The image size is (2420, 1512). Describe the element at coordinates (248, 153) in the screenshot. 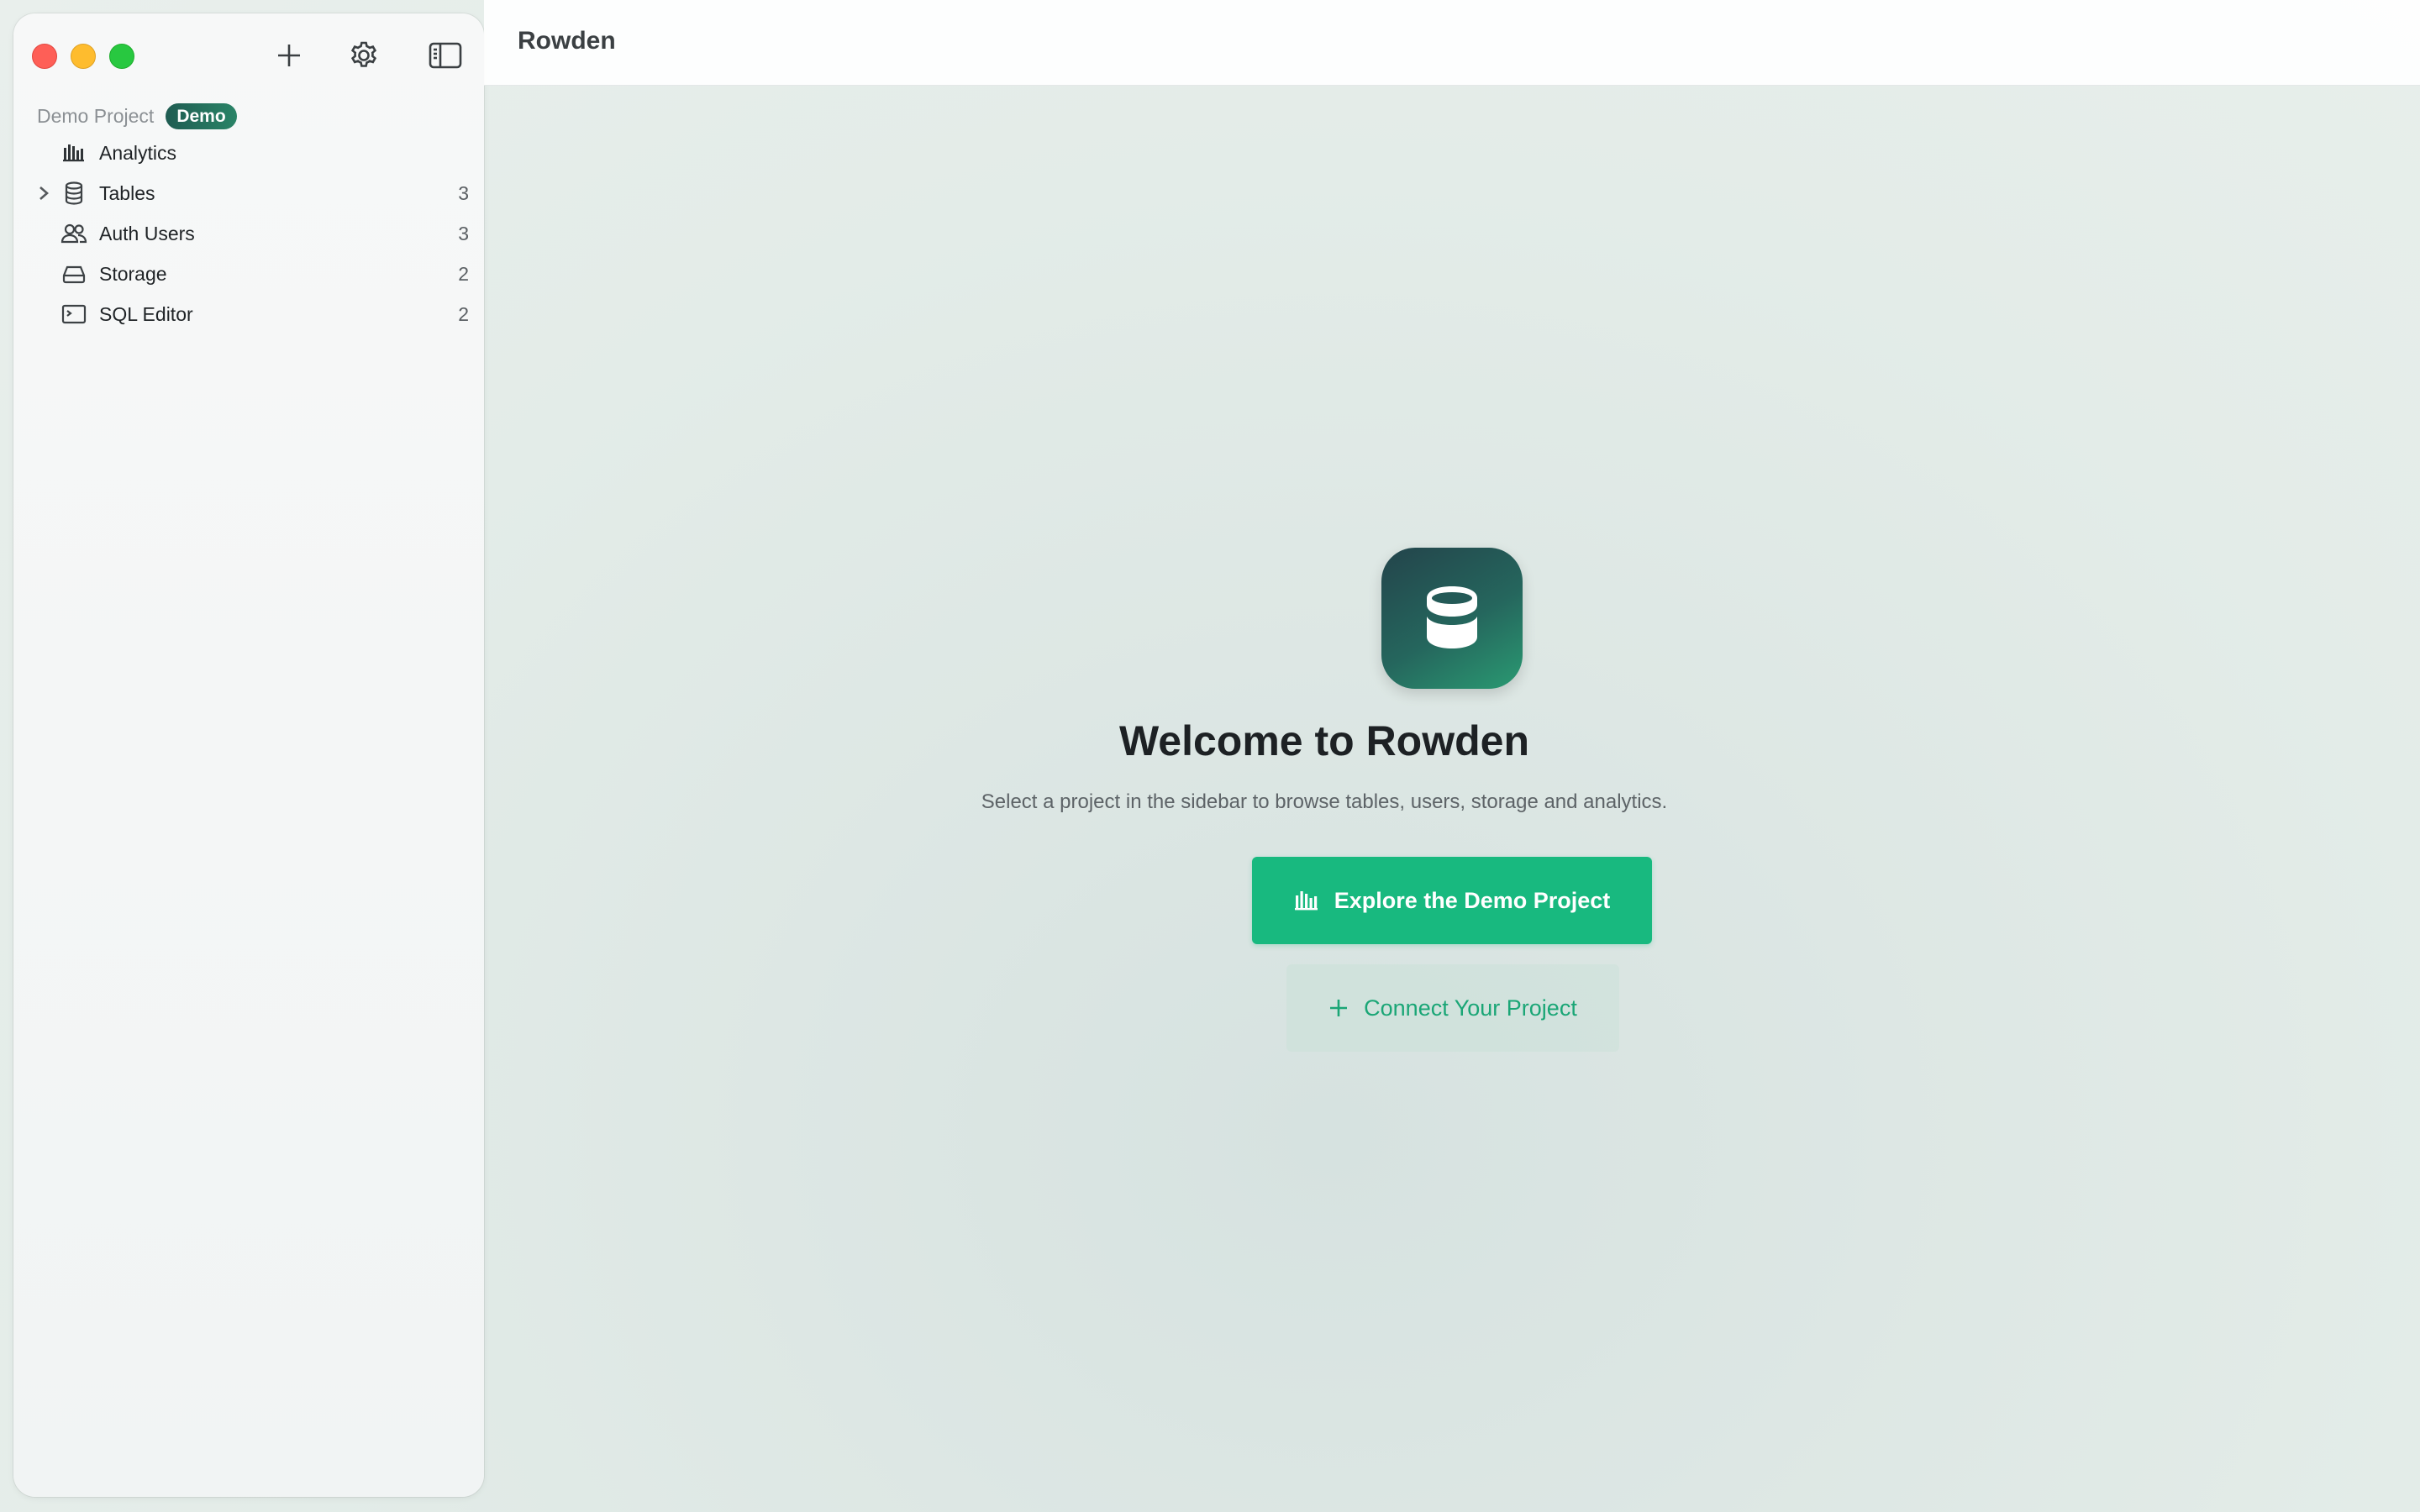

I see `sidebar-item-analytics: Analytics` at that location.